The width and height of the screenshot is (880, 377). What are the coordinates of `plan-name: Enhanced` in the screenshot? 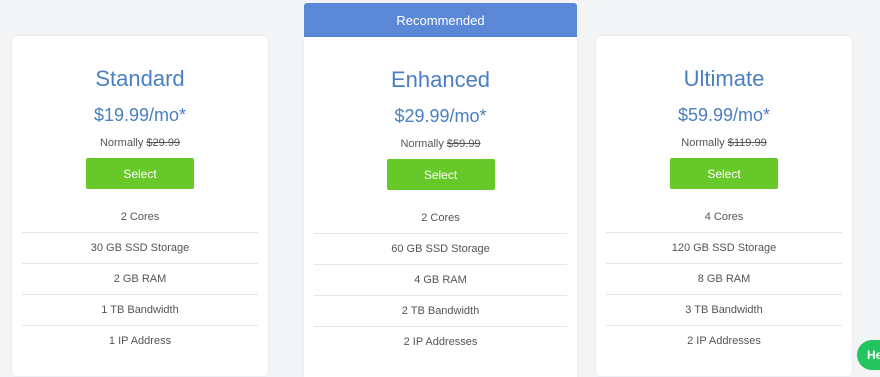 It's located at (440, 79).